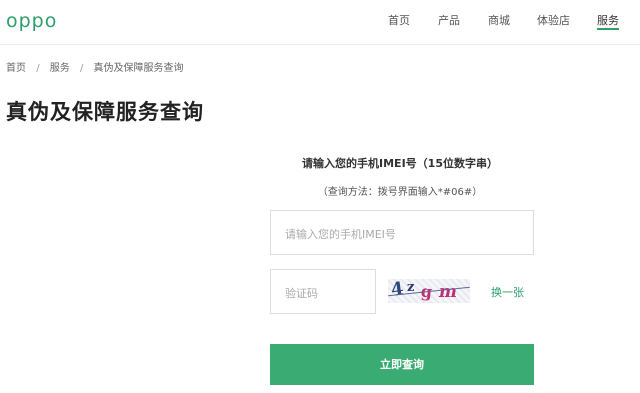 The image size is (640, 393). Describe the element at coordinates (448, 292) in the screenshot. I see `captcha-char: m` at that location.